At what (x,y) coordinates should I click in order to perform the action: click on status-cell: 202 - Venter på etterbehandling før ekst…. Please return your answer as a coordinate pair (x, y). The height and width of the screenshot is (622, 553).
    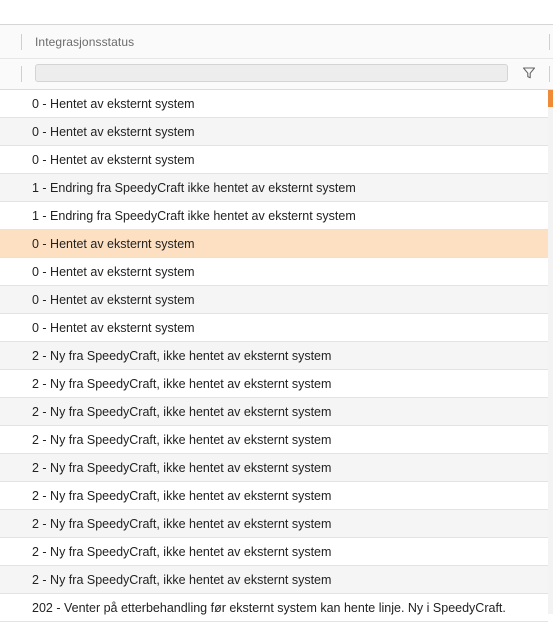
    Looking at the image, I should click on (269, 608).